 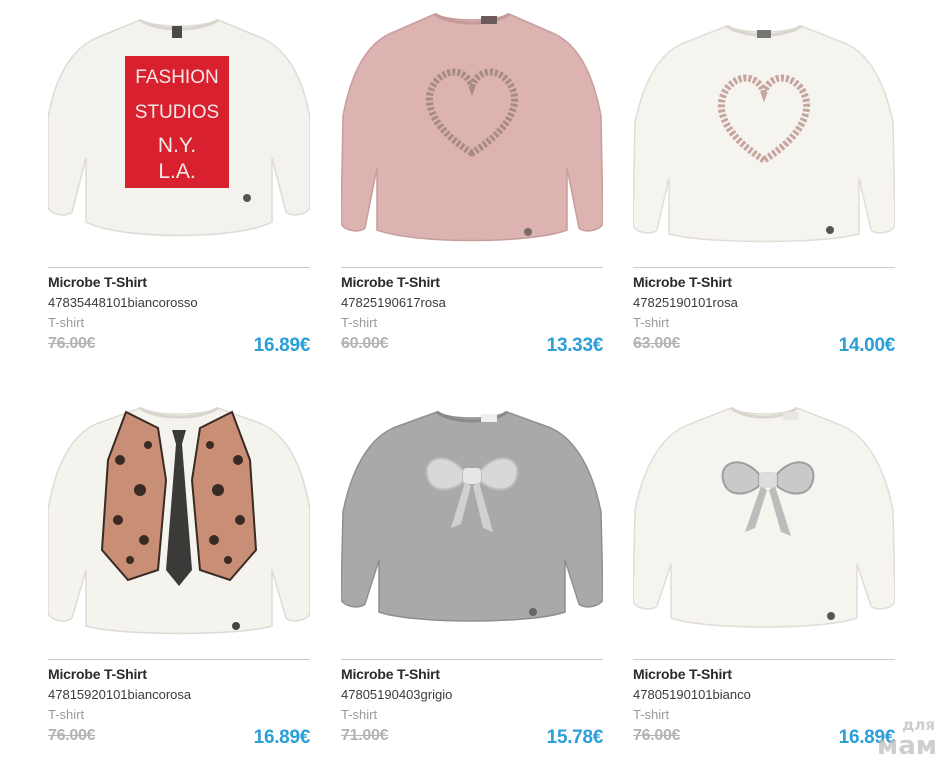 What do you see at coordinates (692, 694) in the screenshot?
I see `product-code: 47805190101bianco` at bounding box center [692, 694].